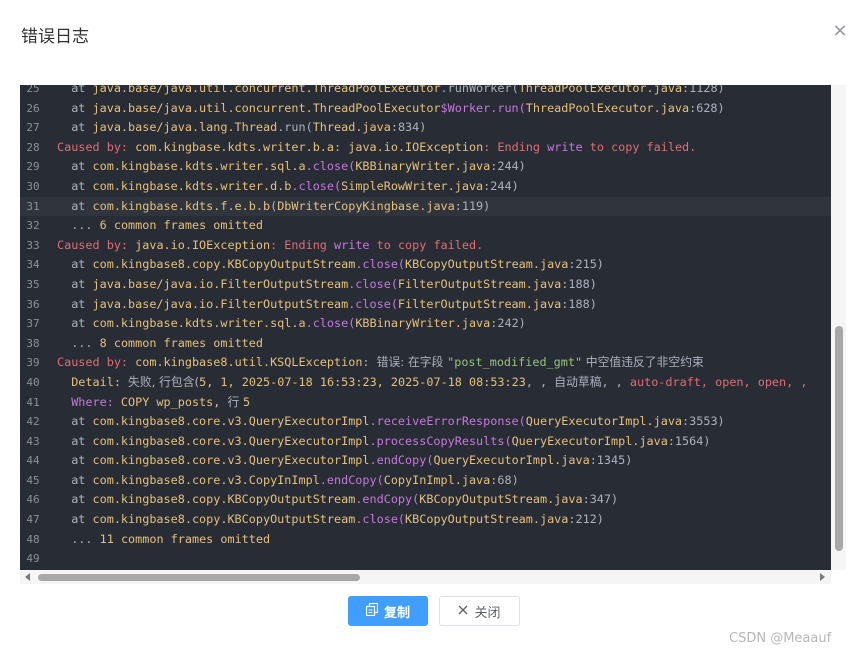  I want to click on line-number: 29, so click(33, 167).